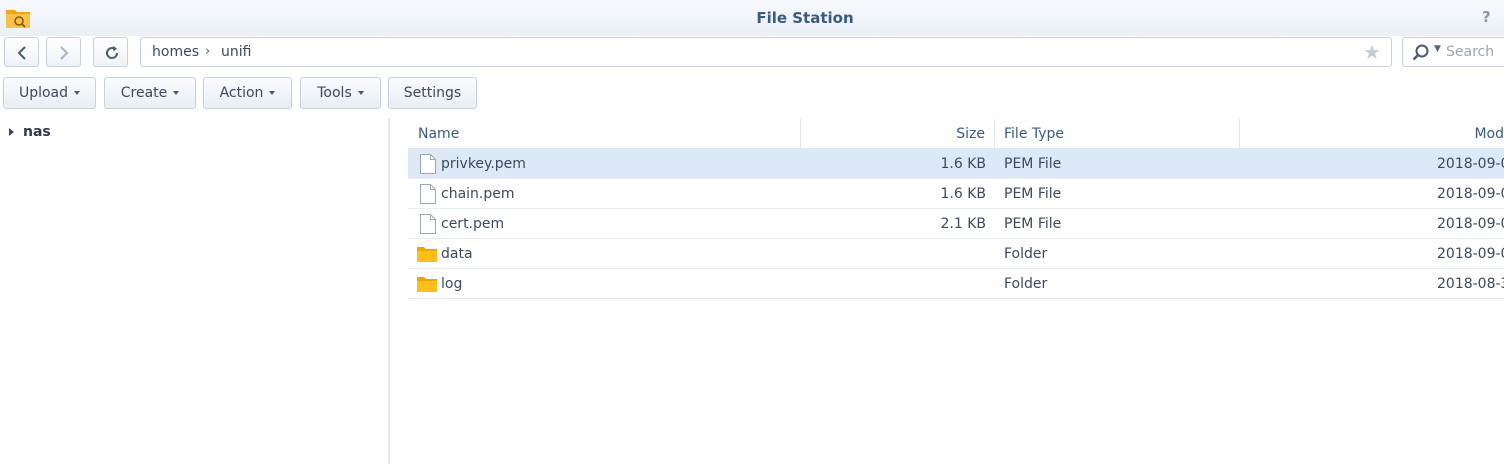  Describe the element at coordinates (236, 52) in the screenshot. I see `breadcrumb-unifi: unifi` at that location.